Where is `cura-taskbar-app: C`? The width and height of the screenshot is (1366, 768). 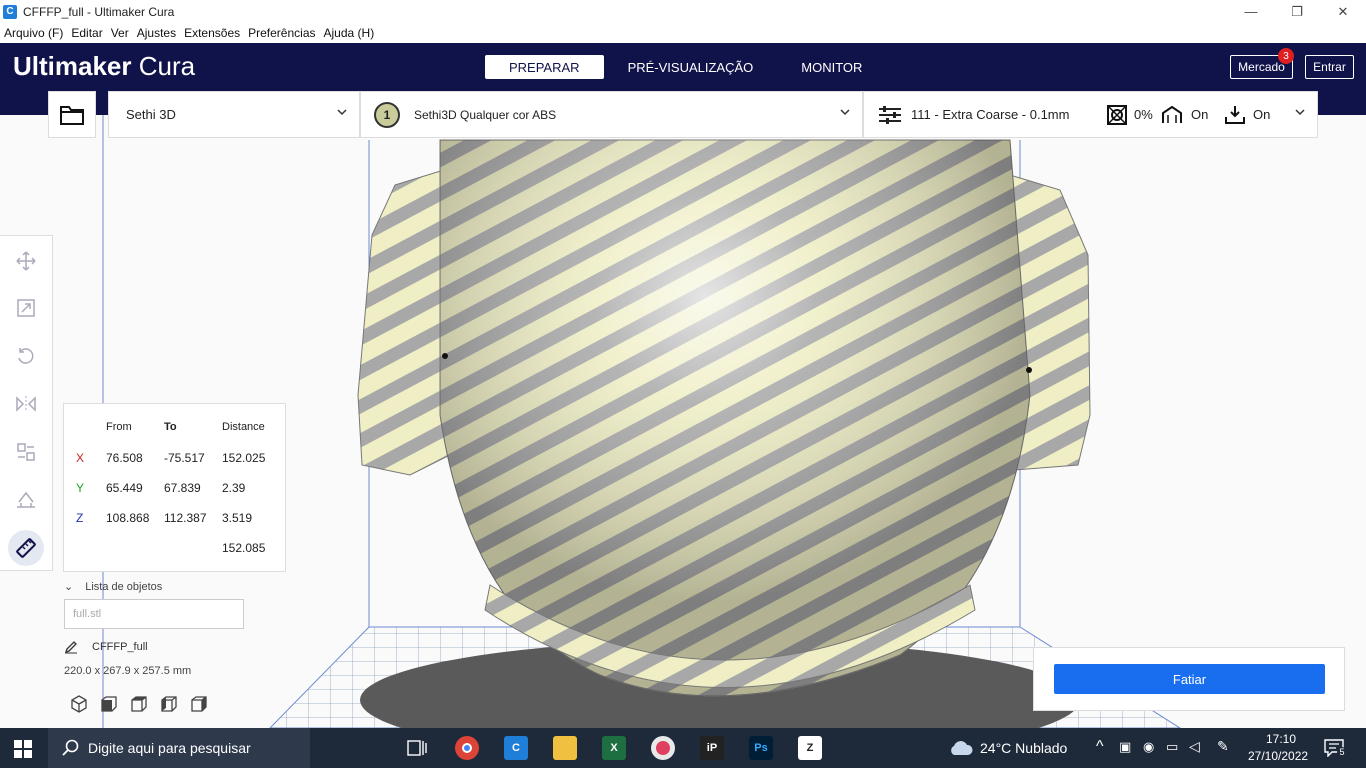 cura-taskbar-app: C is located at coordinates (516, 748).